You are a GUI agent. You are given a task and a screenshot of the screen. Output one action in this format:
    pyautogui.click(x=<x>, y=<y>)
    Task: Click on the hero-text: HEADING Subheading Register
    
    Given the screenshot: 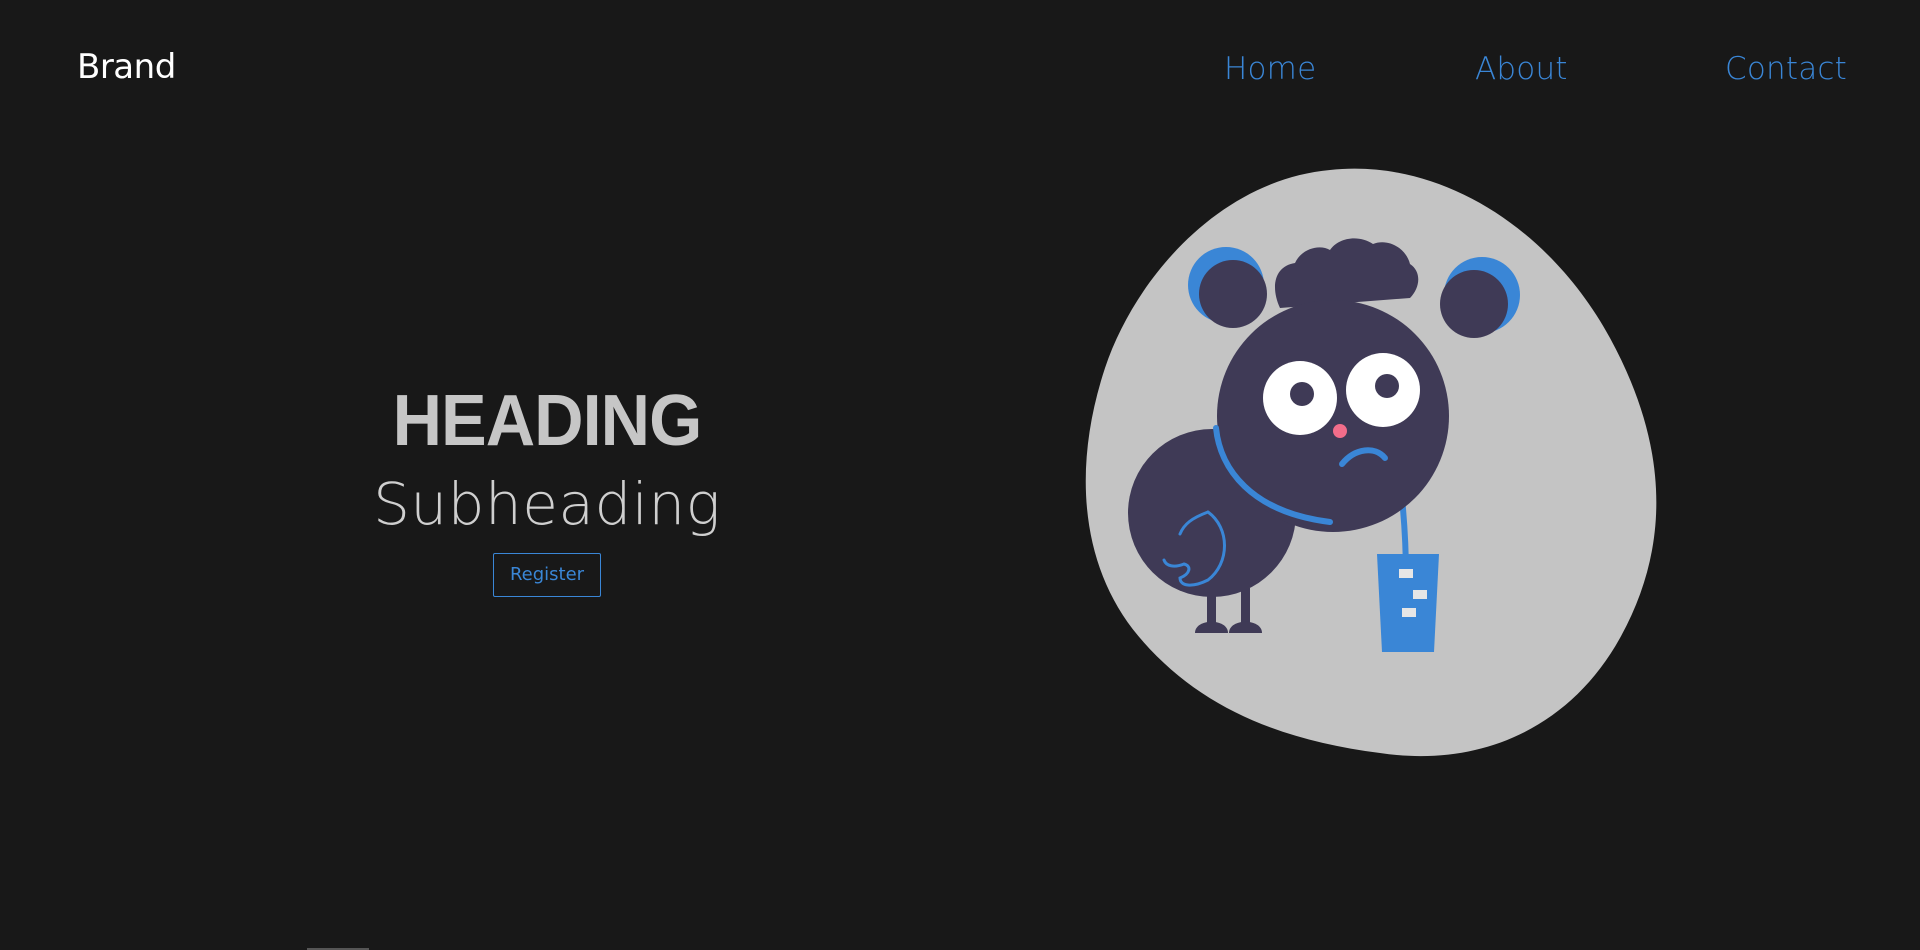 What is the action you would take?
    pyautogui.click(x=547, y=491)
    